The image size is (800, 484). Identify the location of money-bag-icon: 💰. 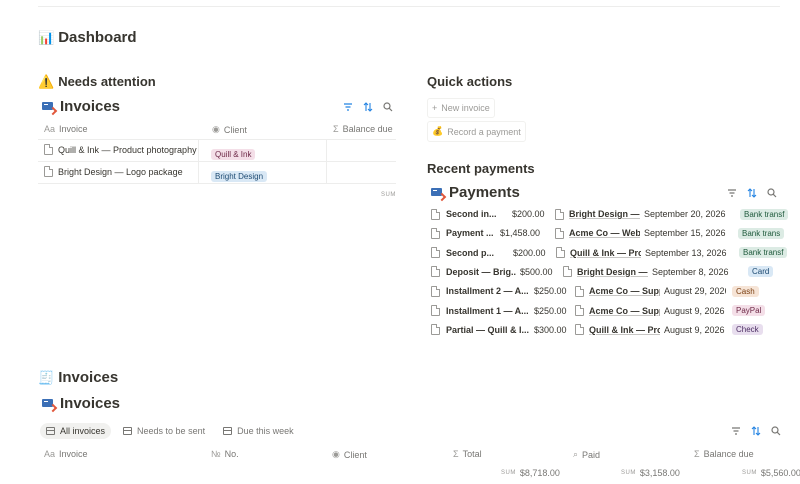
(438, 131).